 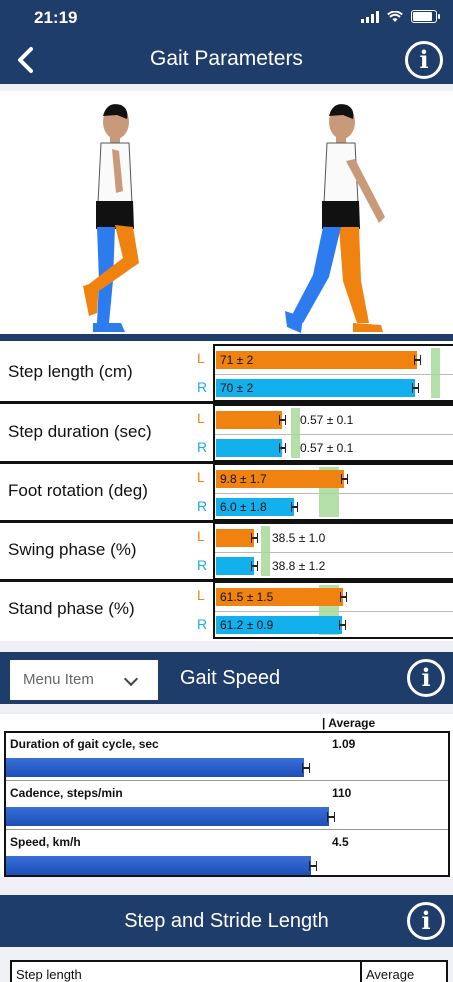 What do you see at coordinates (243, 507) in the screenshot?
I see `right-value-text: 6.0 ± 1.8` at bounding box center [243, 507].